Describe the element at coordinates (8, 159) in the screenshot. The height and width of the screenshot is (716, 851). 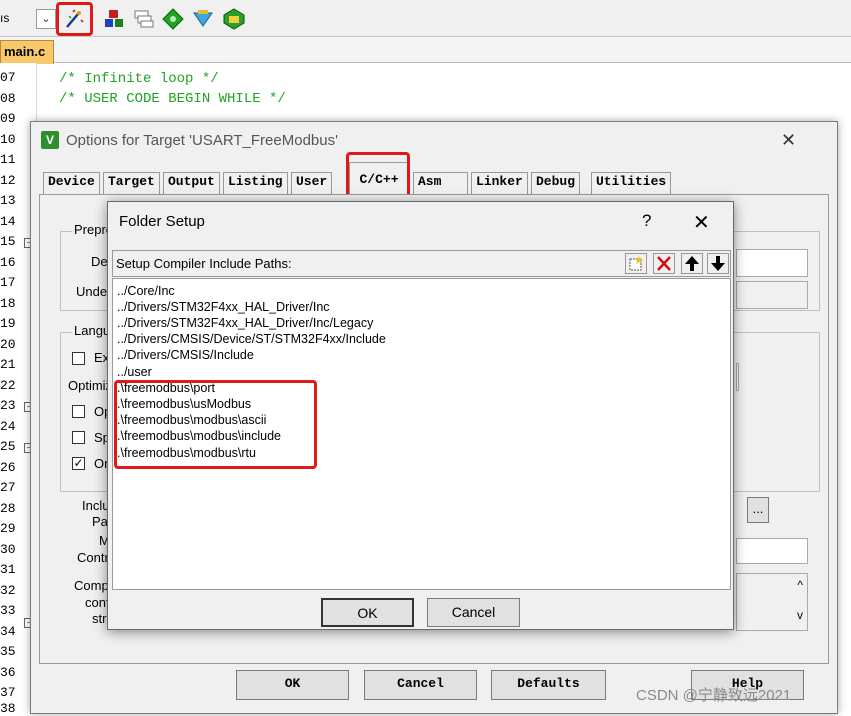
I see `line-number: 11` at that location.